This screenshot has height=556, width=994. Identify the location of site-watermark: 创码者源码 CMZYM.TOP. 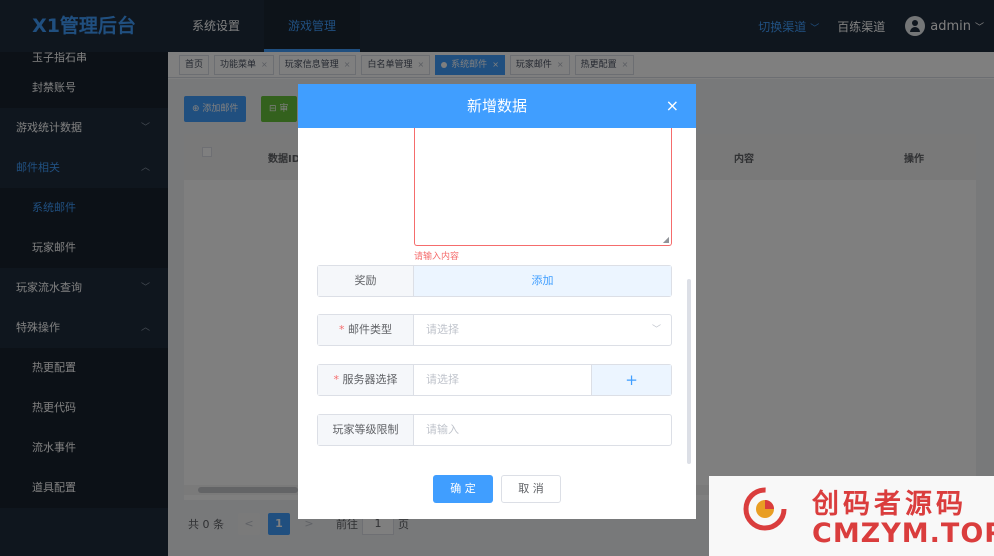
(851, 516).